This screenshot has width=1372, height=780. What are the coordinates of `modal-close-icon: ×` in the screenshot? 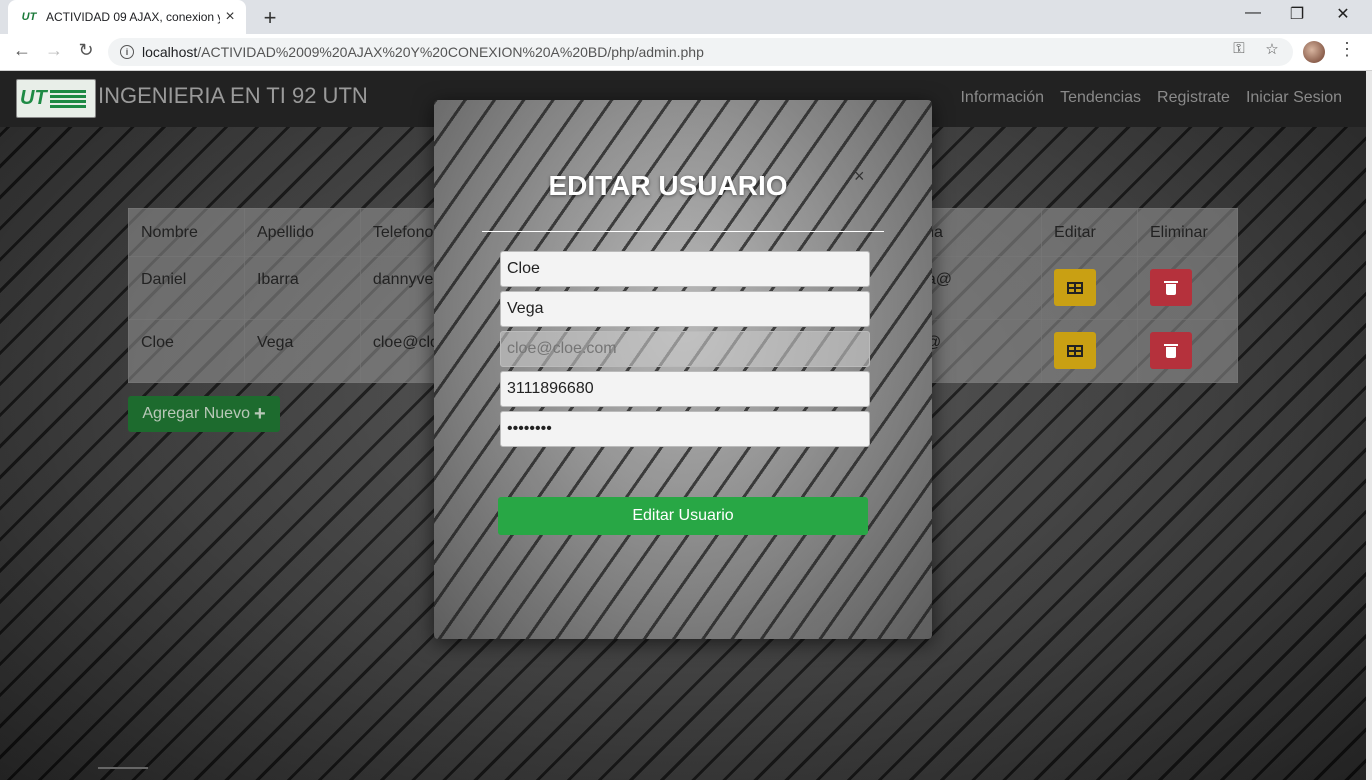 It's located at (859, 176).